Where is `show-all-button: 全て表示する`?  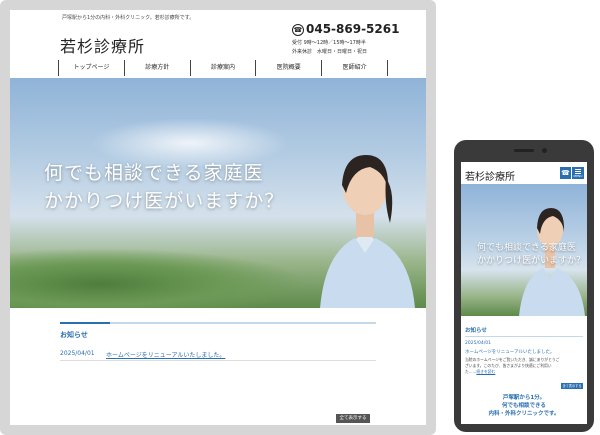 show-all-button: 全て表示する is located at coordinates (353, 418).